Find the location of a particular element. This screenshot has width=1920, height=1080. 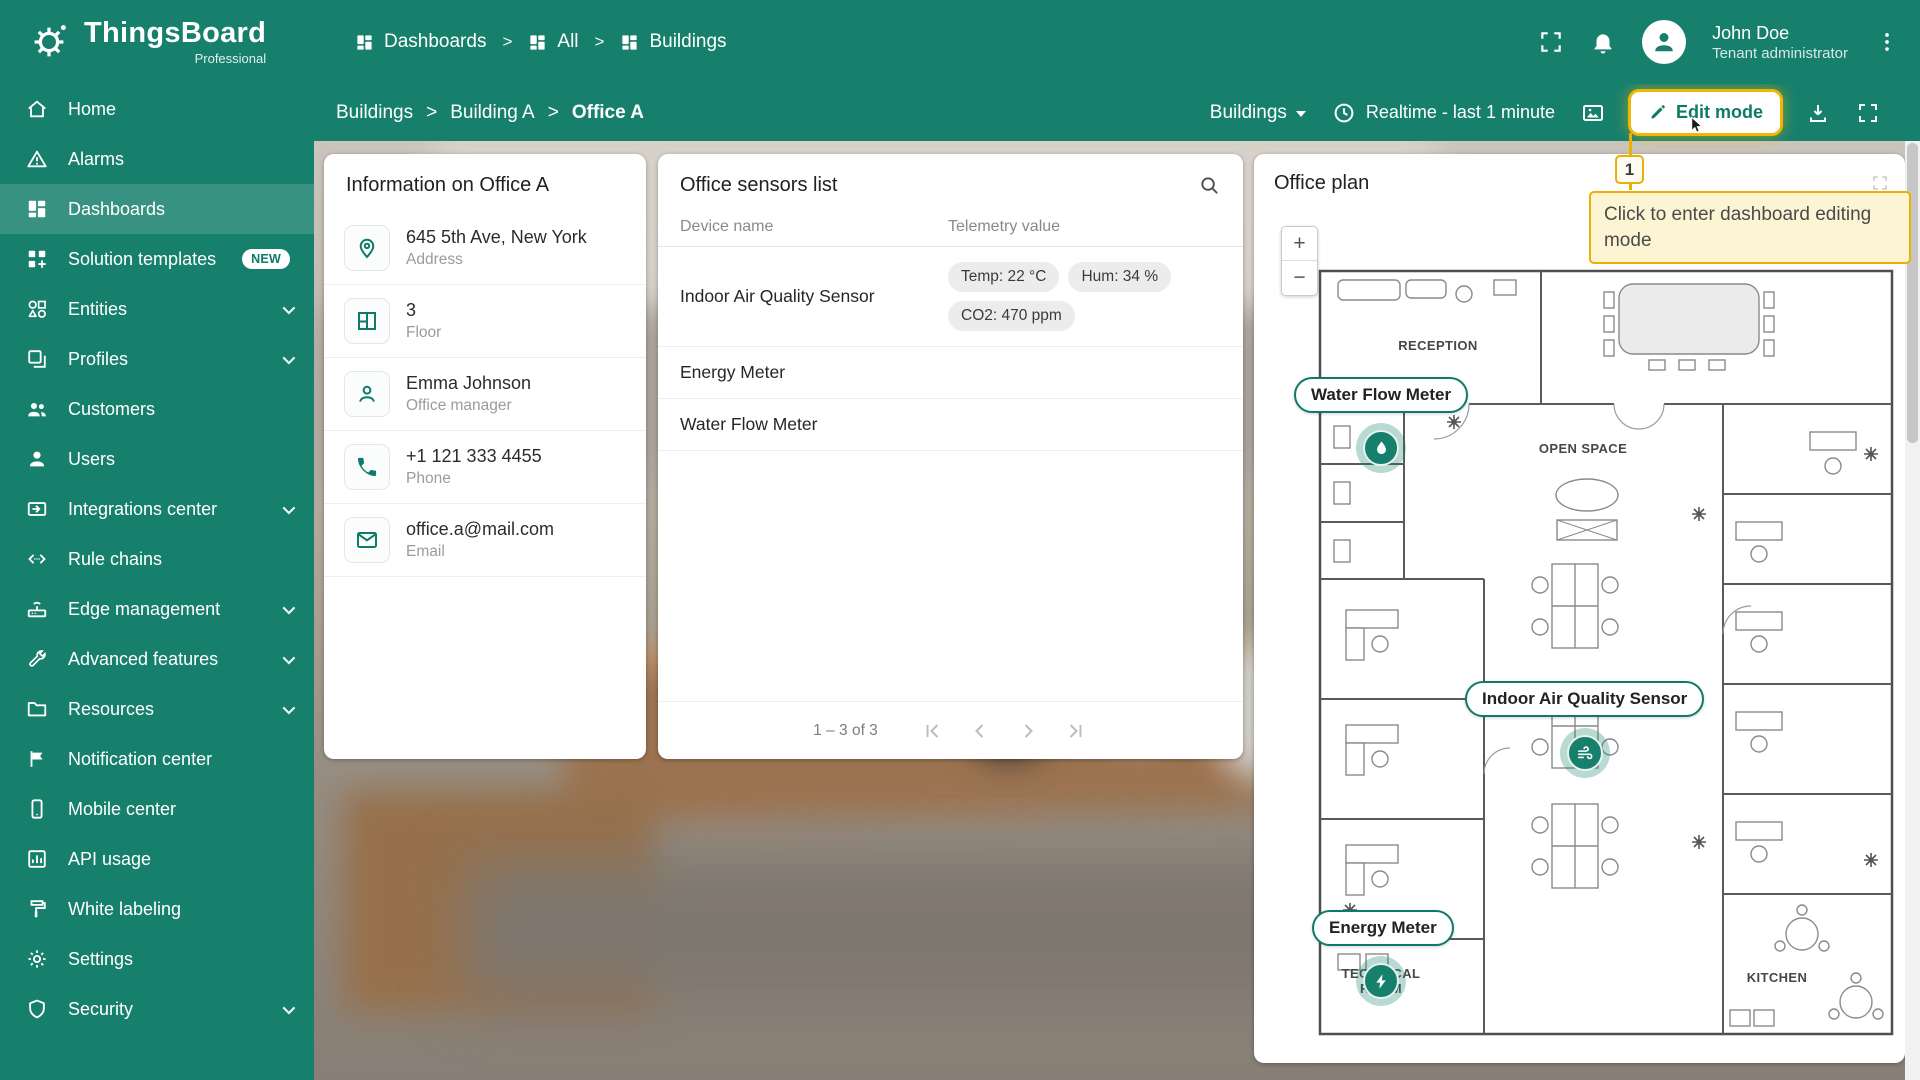

crumb-buildings: Buildings is located at coordinates (374, 113).